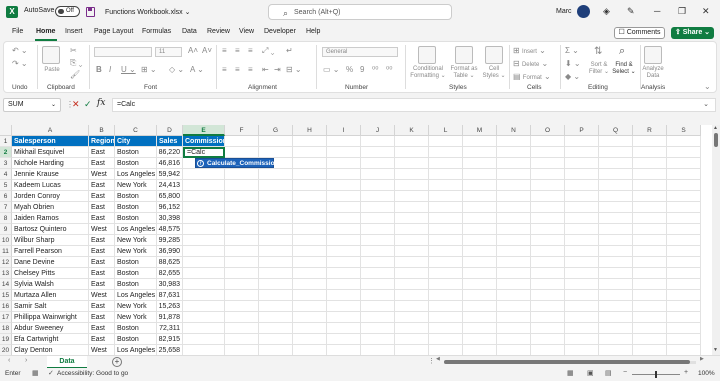  What do you see at coordinates (204, 130) in the screenshot?
I see `column-header: E` at bounding box center [204, 130].